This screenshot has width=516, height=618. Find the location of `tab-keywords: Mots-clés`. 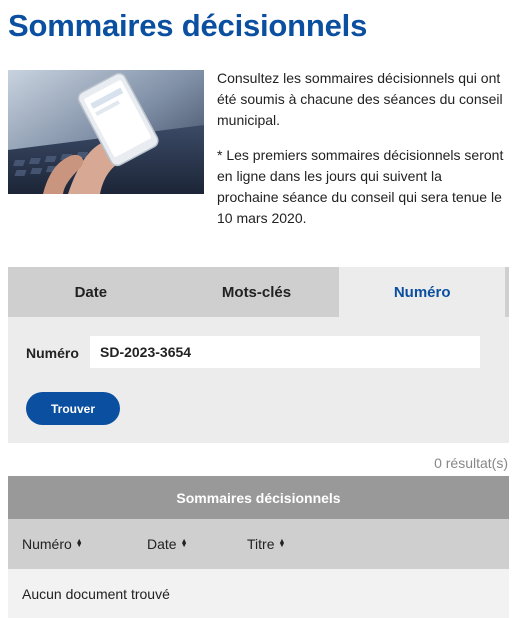

tab-keywords: Mots-clés is located at coordinates (257, 292).